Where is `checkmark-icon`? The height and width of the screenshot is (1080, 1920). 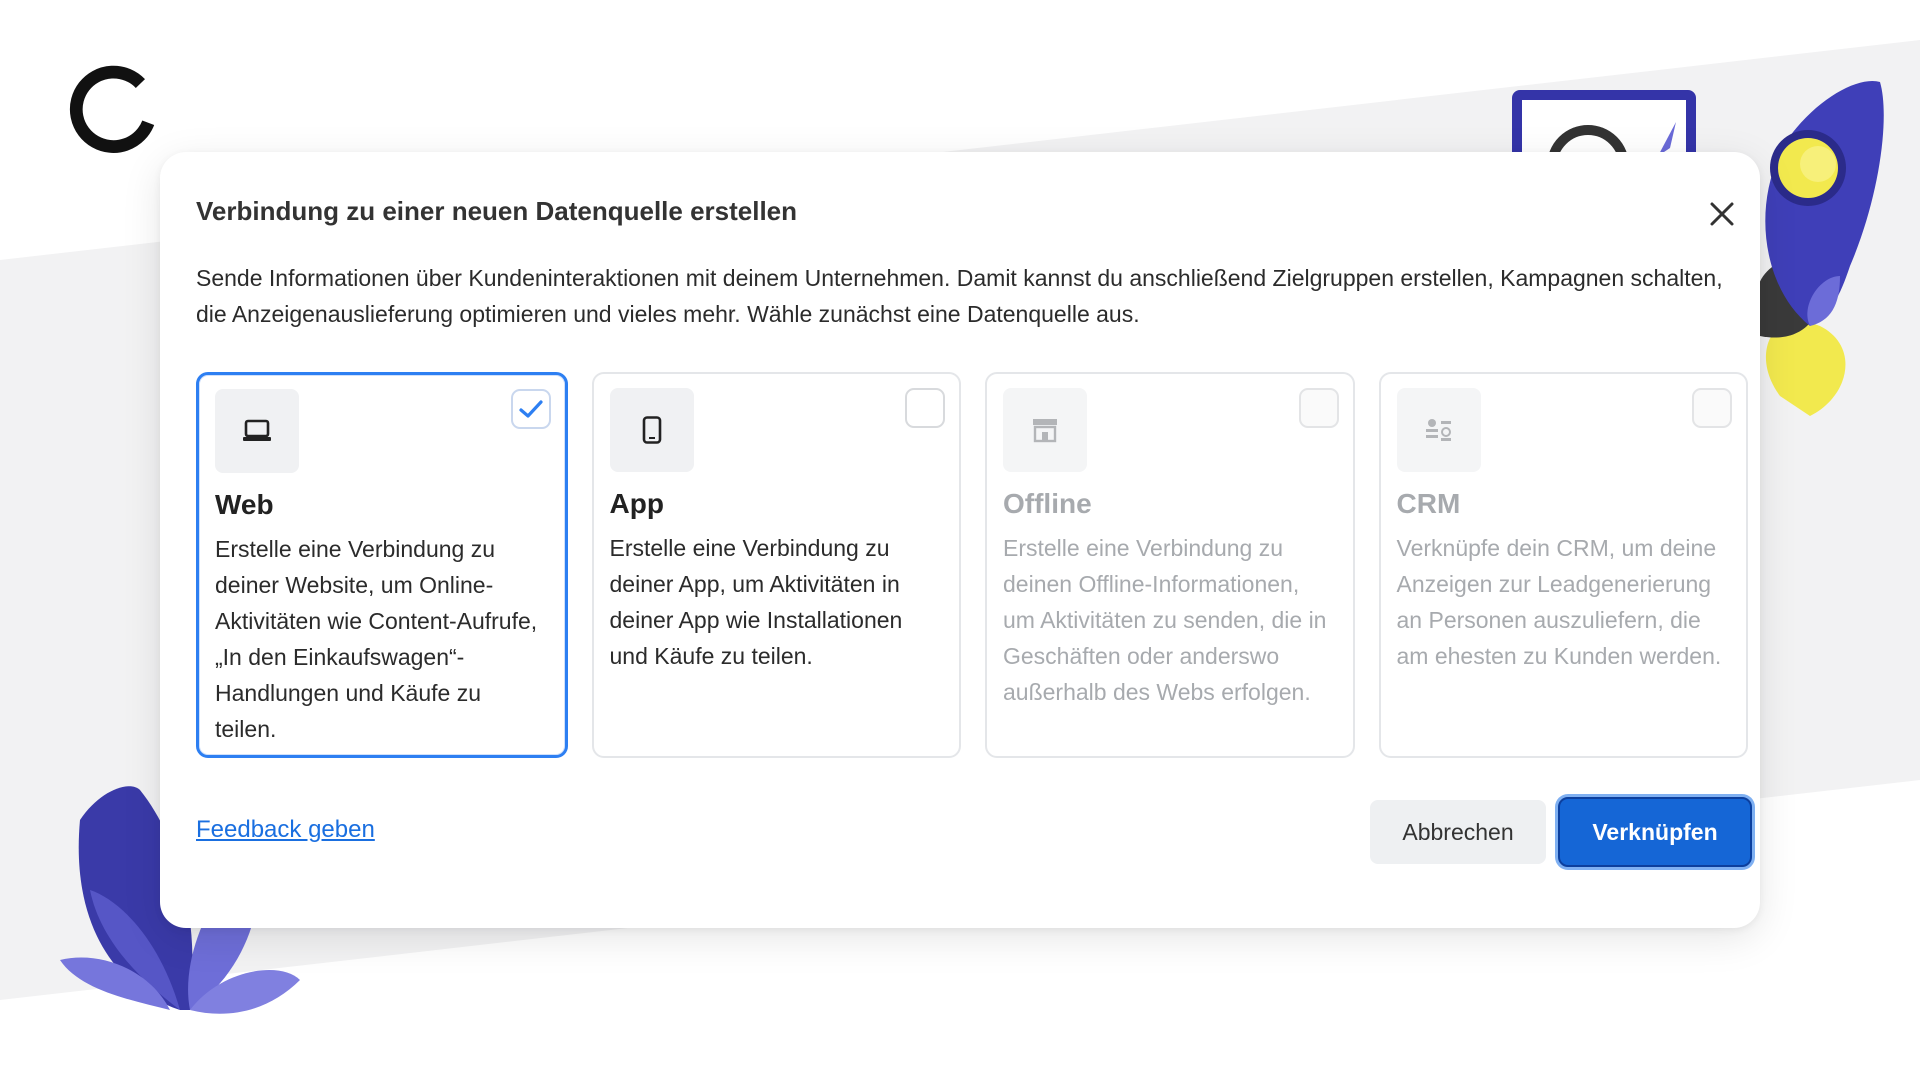
checkmark-icon is located at coordinates (530, 409).